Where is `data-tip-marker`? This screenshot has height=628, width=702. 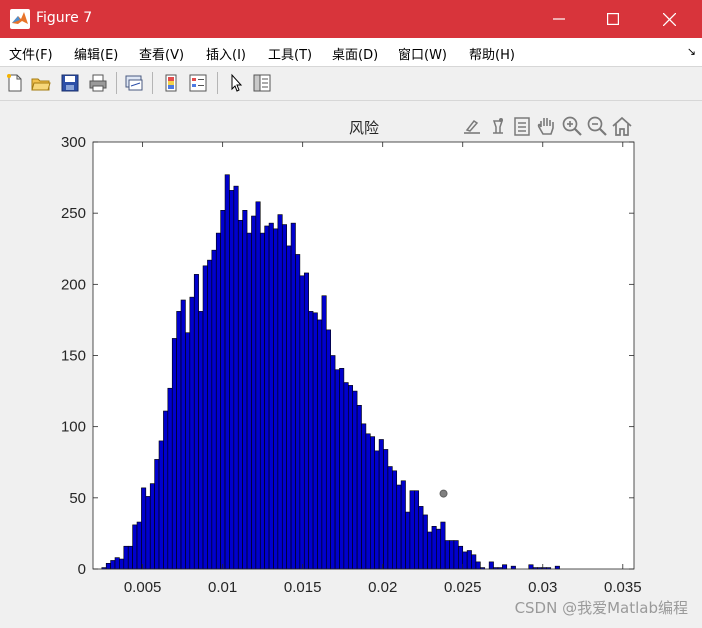
data-tip-marker is located at coordinates (443, 493).